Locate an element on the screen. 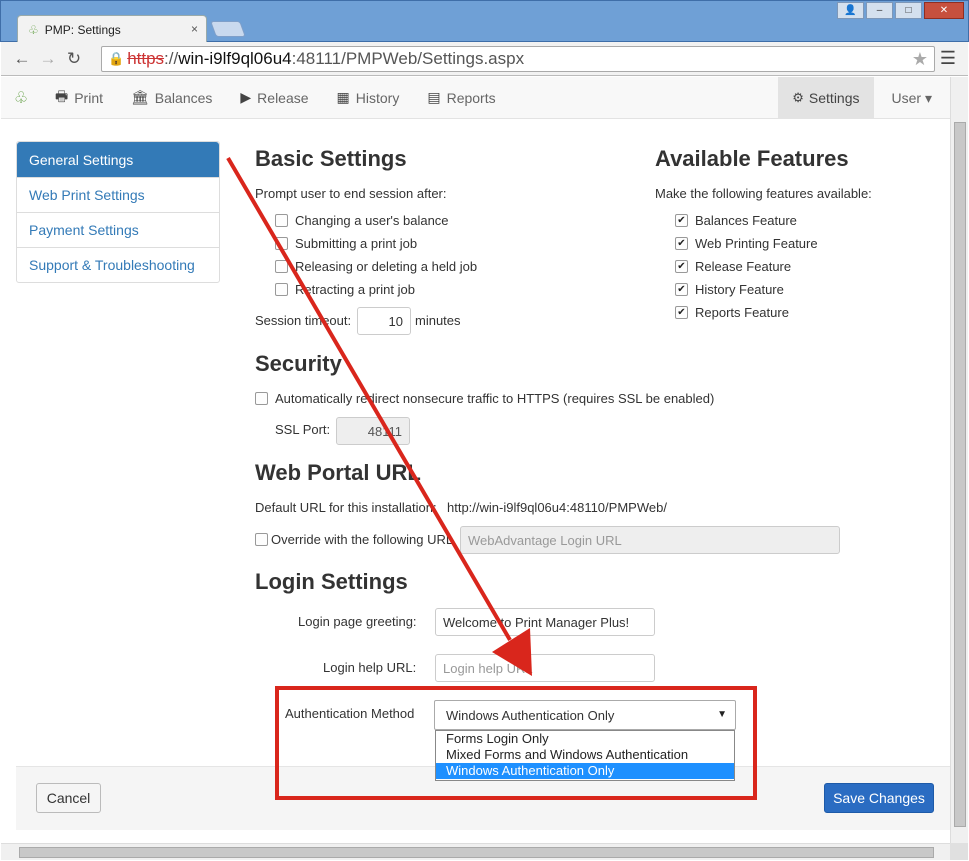  release-feature-checkbox: ✔ Release Feature is located at coordinates (733, 266).